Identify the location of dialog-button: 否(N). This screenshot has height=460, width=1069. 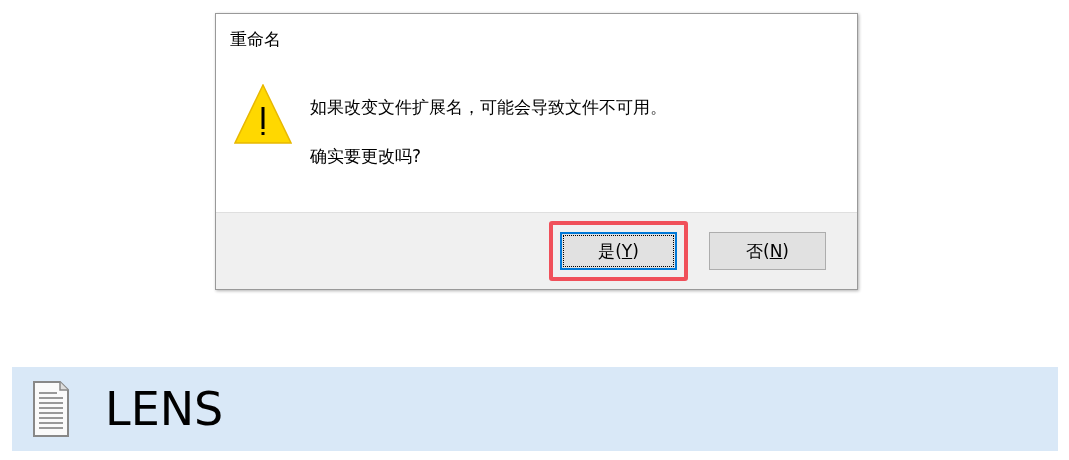
(767, 251).